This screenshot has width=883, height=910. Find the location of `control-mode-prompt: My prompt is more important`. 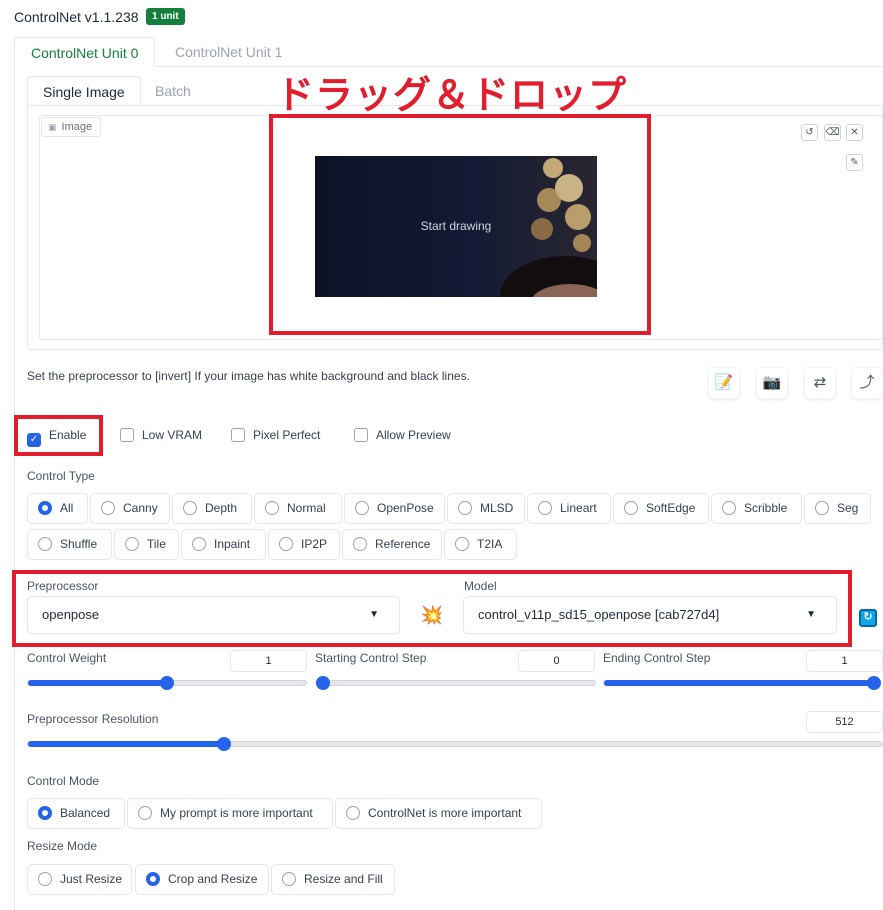

control-mode-prompt: My prompt is more important is located at coordinates (230, 813).